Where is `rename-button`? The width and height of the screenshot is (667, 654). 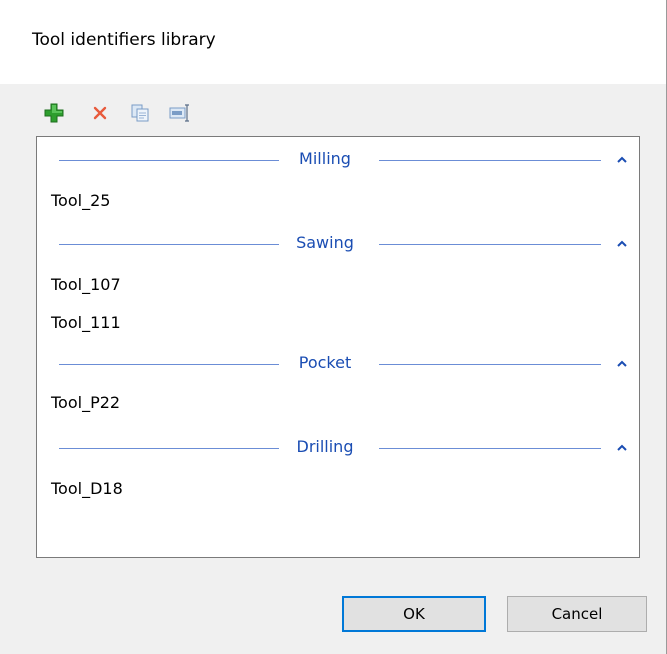 rename-button is located at coordinates (180, 113).